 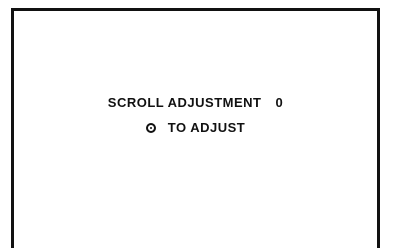 What do you see at coordinates (206, 127) in the screenshot?
I see `adjust-instruction-label: TO ADJUST` at bounding box center [206, 127].